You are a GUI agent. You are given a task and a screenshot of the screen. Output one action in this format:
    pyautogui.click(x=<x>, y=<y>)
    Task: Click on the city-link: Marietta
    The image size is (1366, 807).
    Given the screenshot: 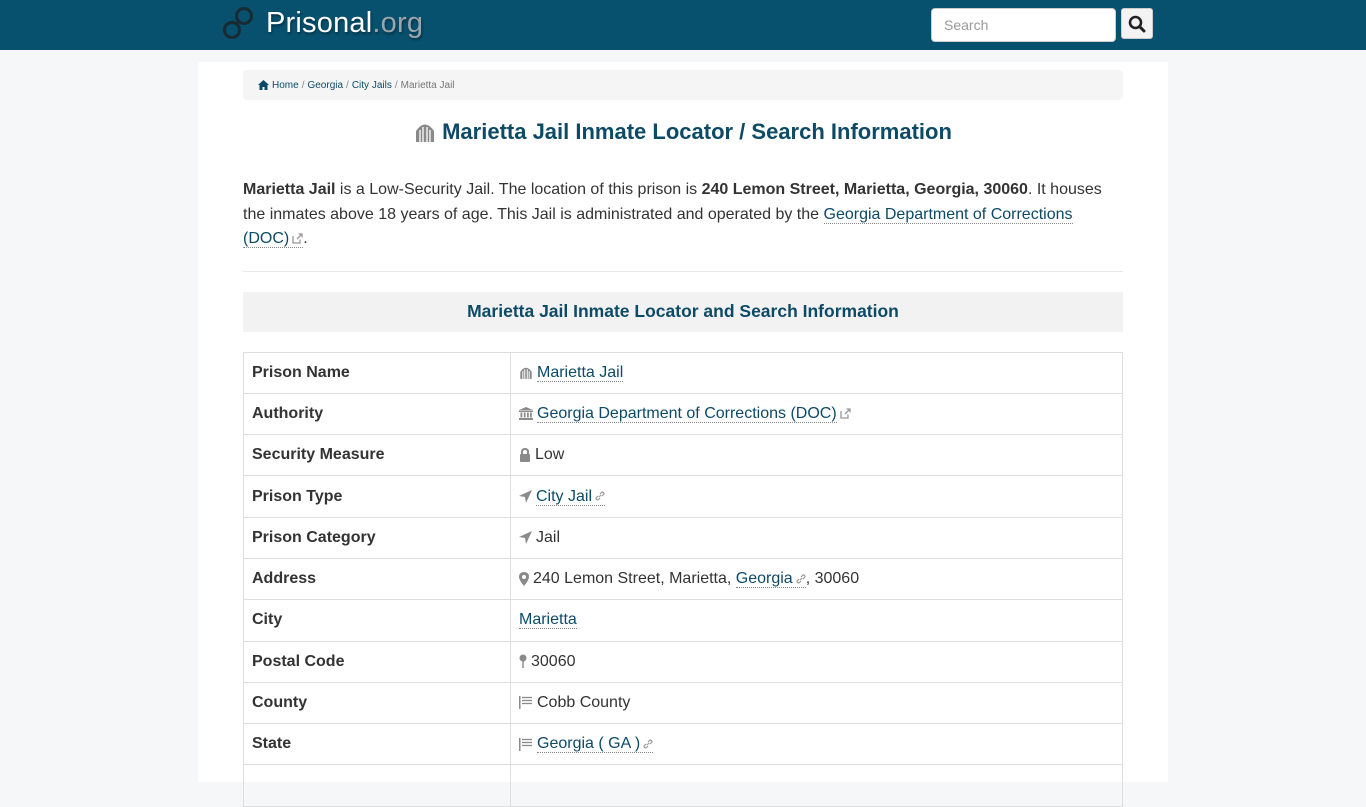 What is the action you would take?
    pyautogui.click(x=548, y=620)
    